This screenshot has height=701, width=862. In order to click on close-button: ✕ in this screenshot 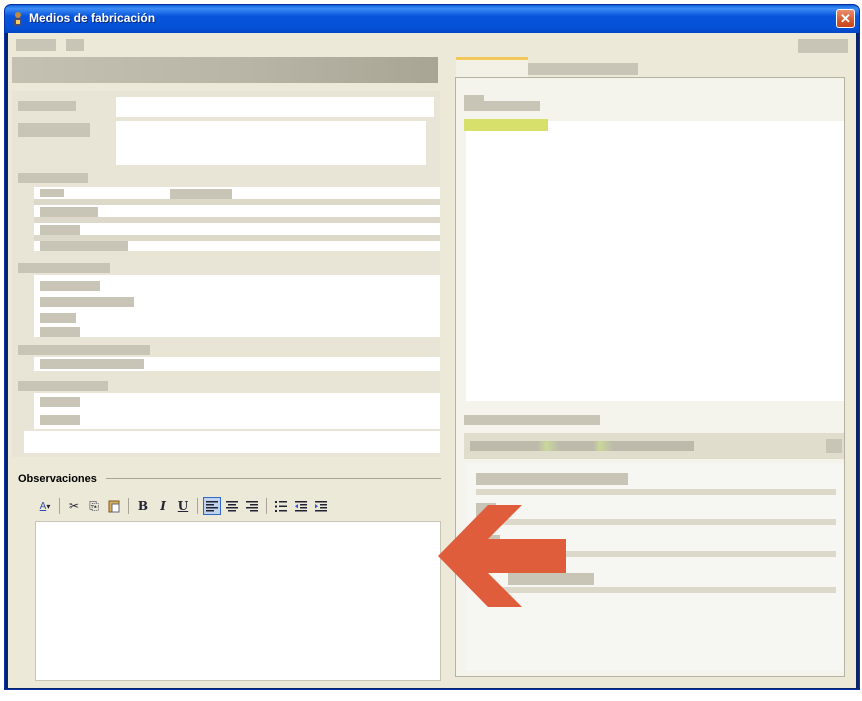, I will do `click(845, 18)`.